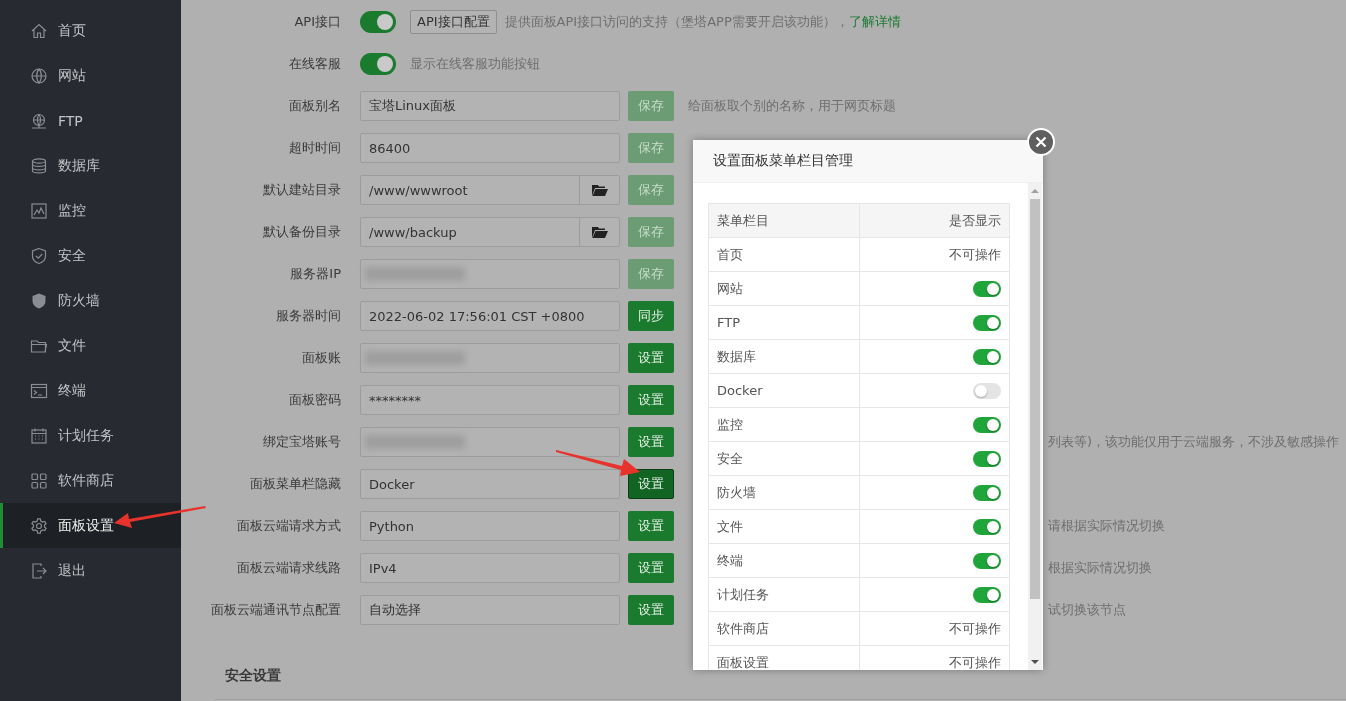  Describe the element at coordinates (90, 435) in the screenshot. I see `sidebar-item: 计划任务` at that location.